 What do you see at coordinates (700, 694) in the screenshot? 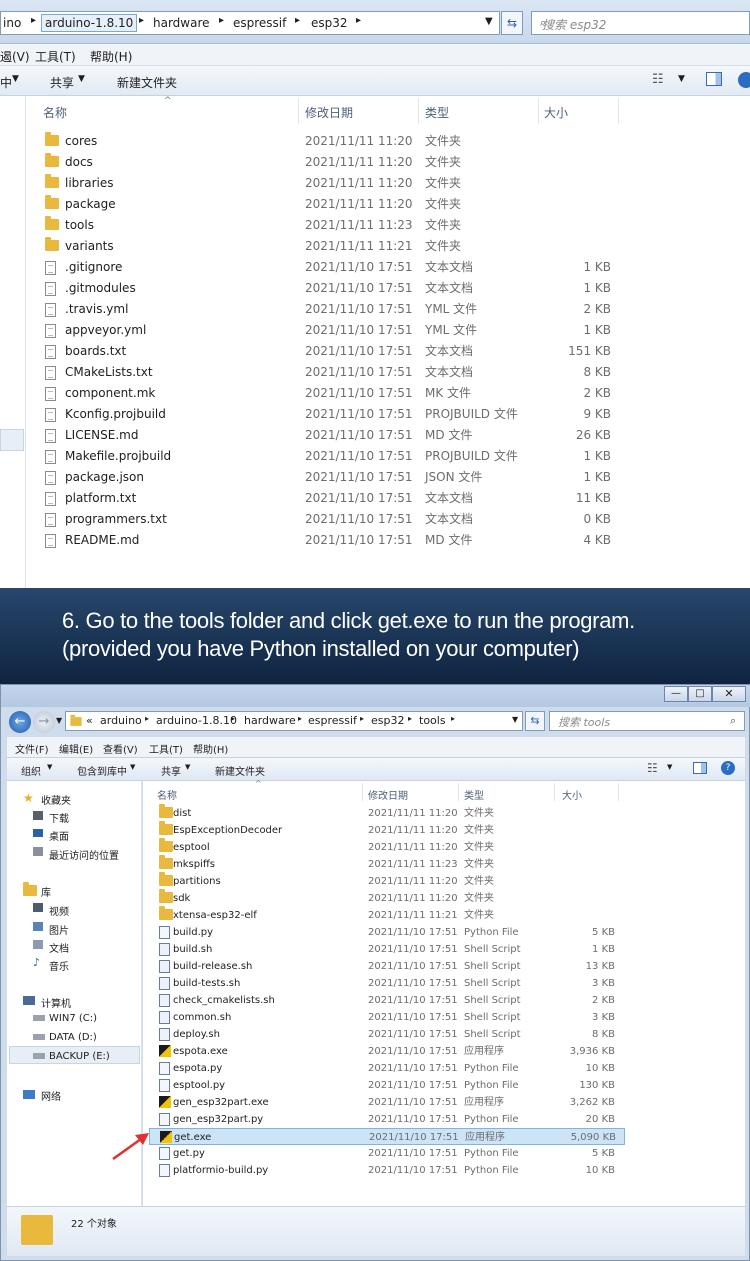
I see `maximize-button: □` at bounding box center [700, 694].